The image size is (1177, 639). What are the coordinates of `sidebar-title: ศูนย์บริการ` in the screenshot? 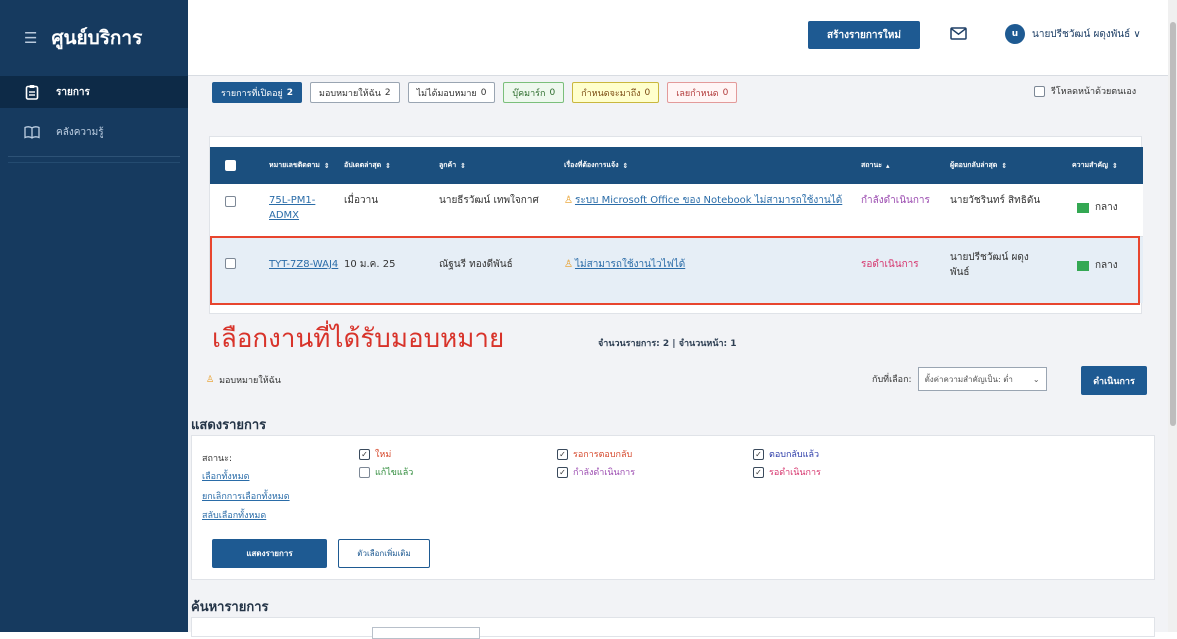 It's located at (97, 38).